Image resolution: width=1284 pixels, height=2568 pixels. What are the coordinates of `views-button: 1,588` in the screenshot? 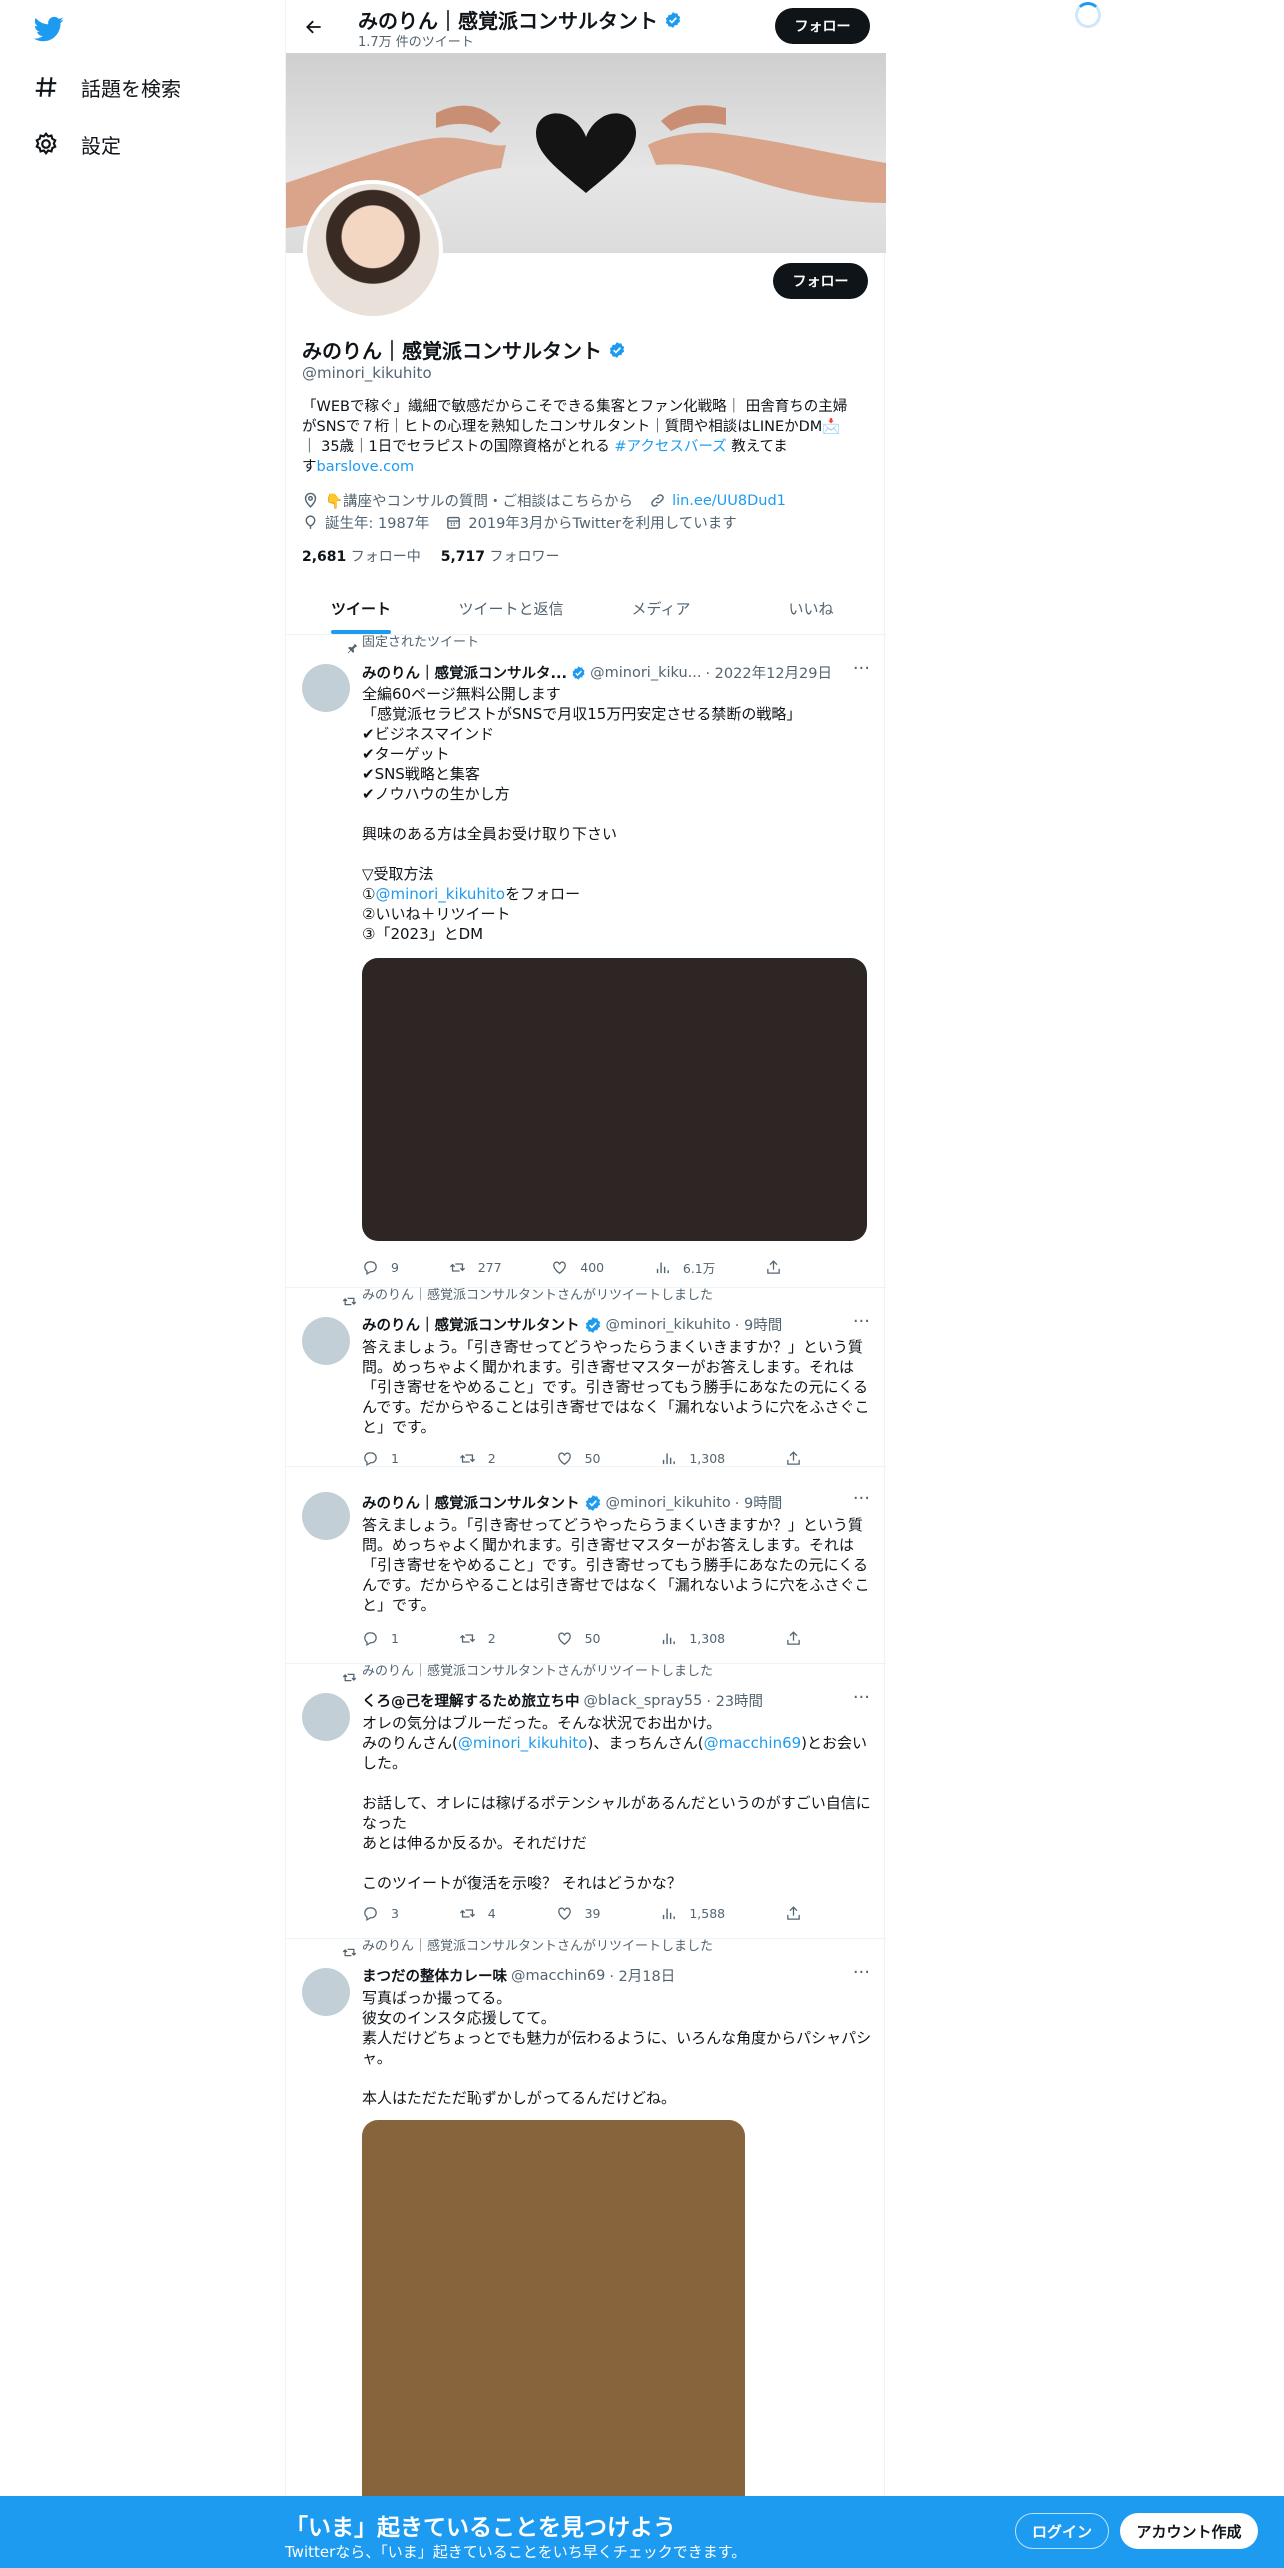 It's located at (692, 1913).